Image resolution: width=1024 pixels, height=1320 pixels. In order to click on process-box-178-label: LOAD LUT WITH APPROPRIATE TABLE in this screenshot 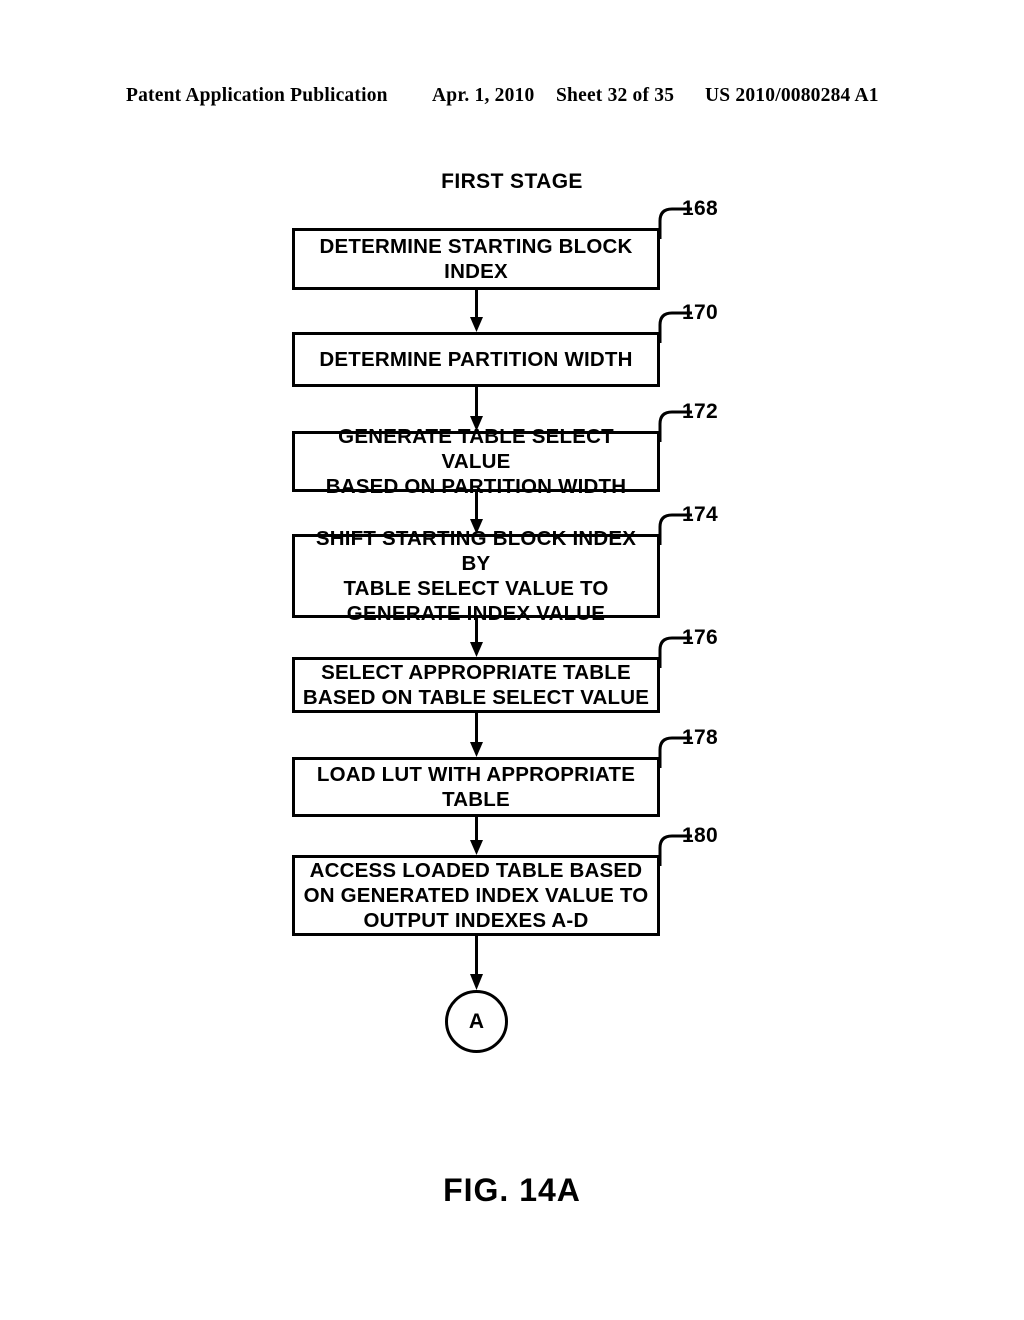, I will do `click(476, 787)`.